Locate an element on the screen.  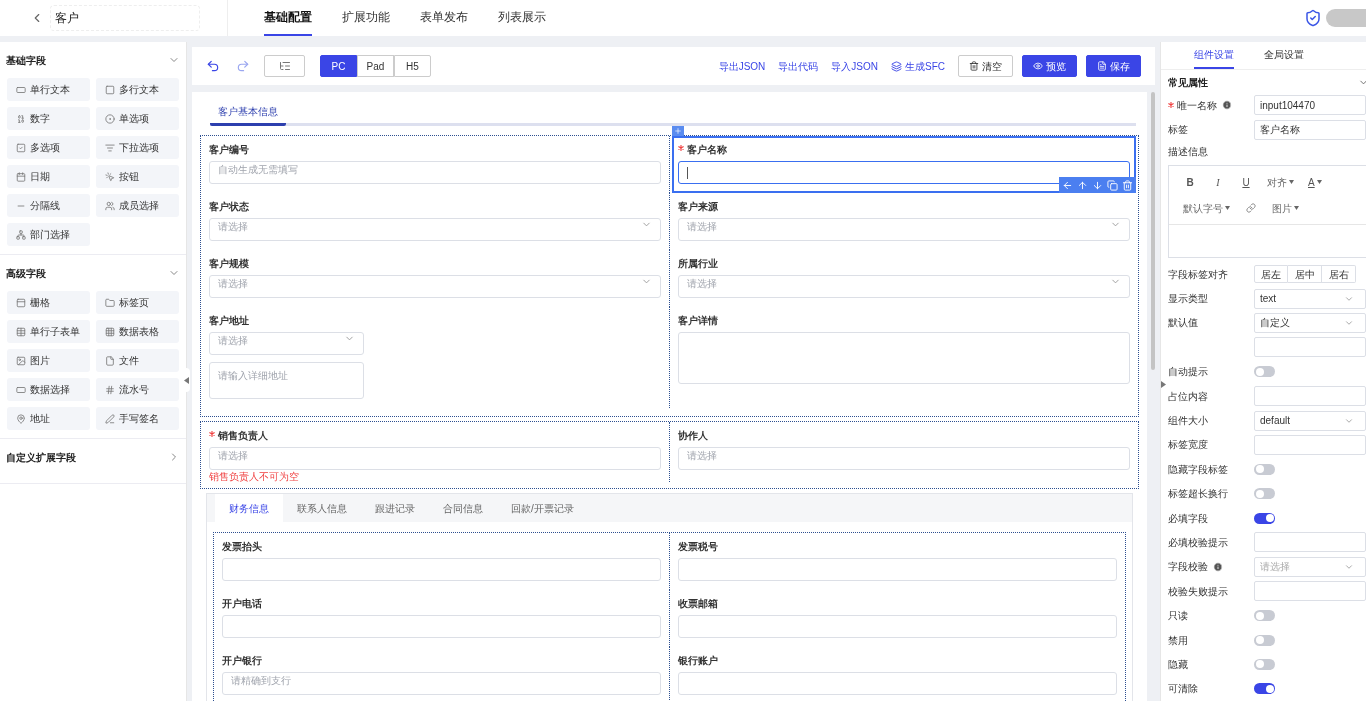
toolbar-dropdown: 对齐 is located at coordinates (1280, 182).